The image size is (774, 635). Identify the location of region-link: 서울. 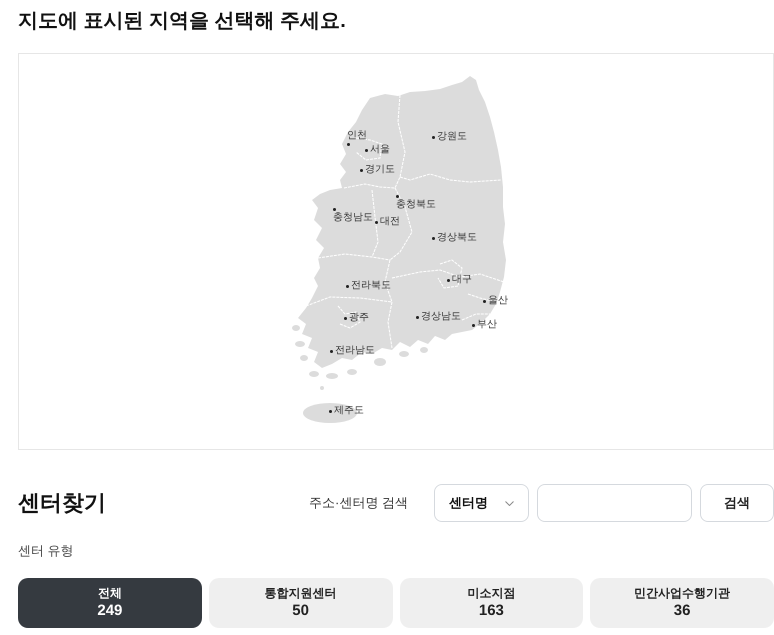
(377, 150).